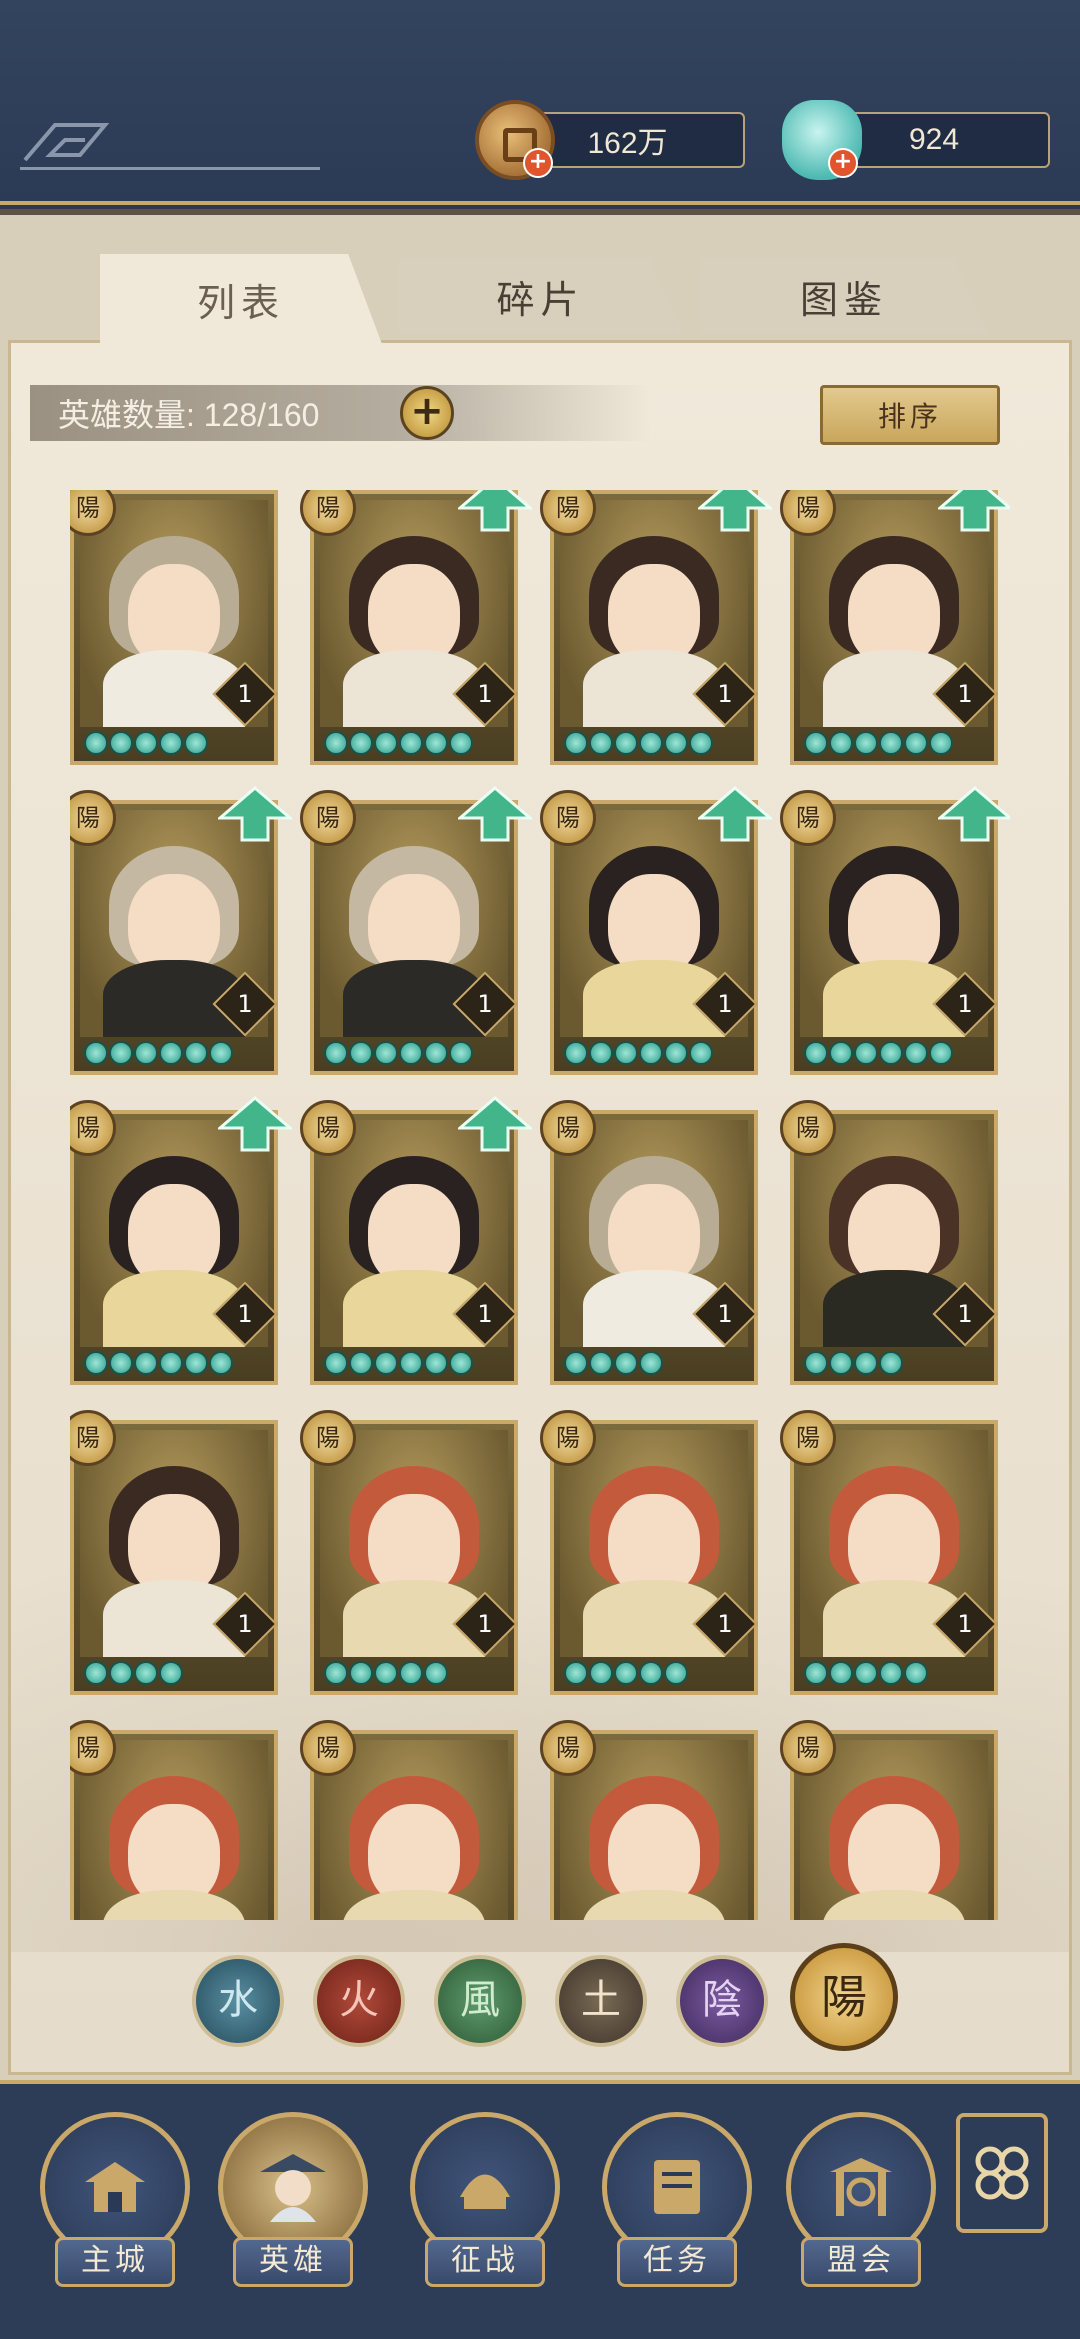 Image resolution: width=1080 pixels, height=2339 pixels. Describe the element at coordinates (115, 2262) in the screenshot. I see `nav-label: 主城` at that location.